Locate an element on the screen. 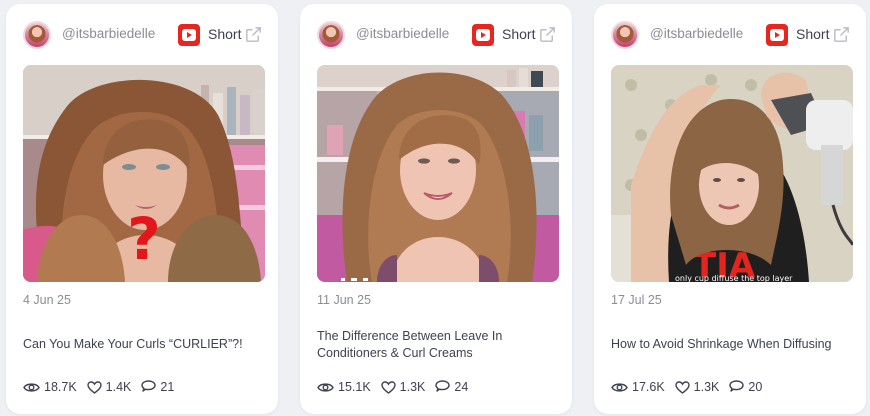 Image resolution: width=870 pixels, height=416 pixels. comments-stat: 20 is located at coordinates (745, 387).